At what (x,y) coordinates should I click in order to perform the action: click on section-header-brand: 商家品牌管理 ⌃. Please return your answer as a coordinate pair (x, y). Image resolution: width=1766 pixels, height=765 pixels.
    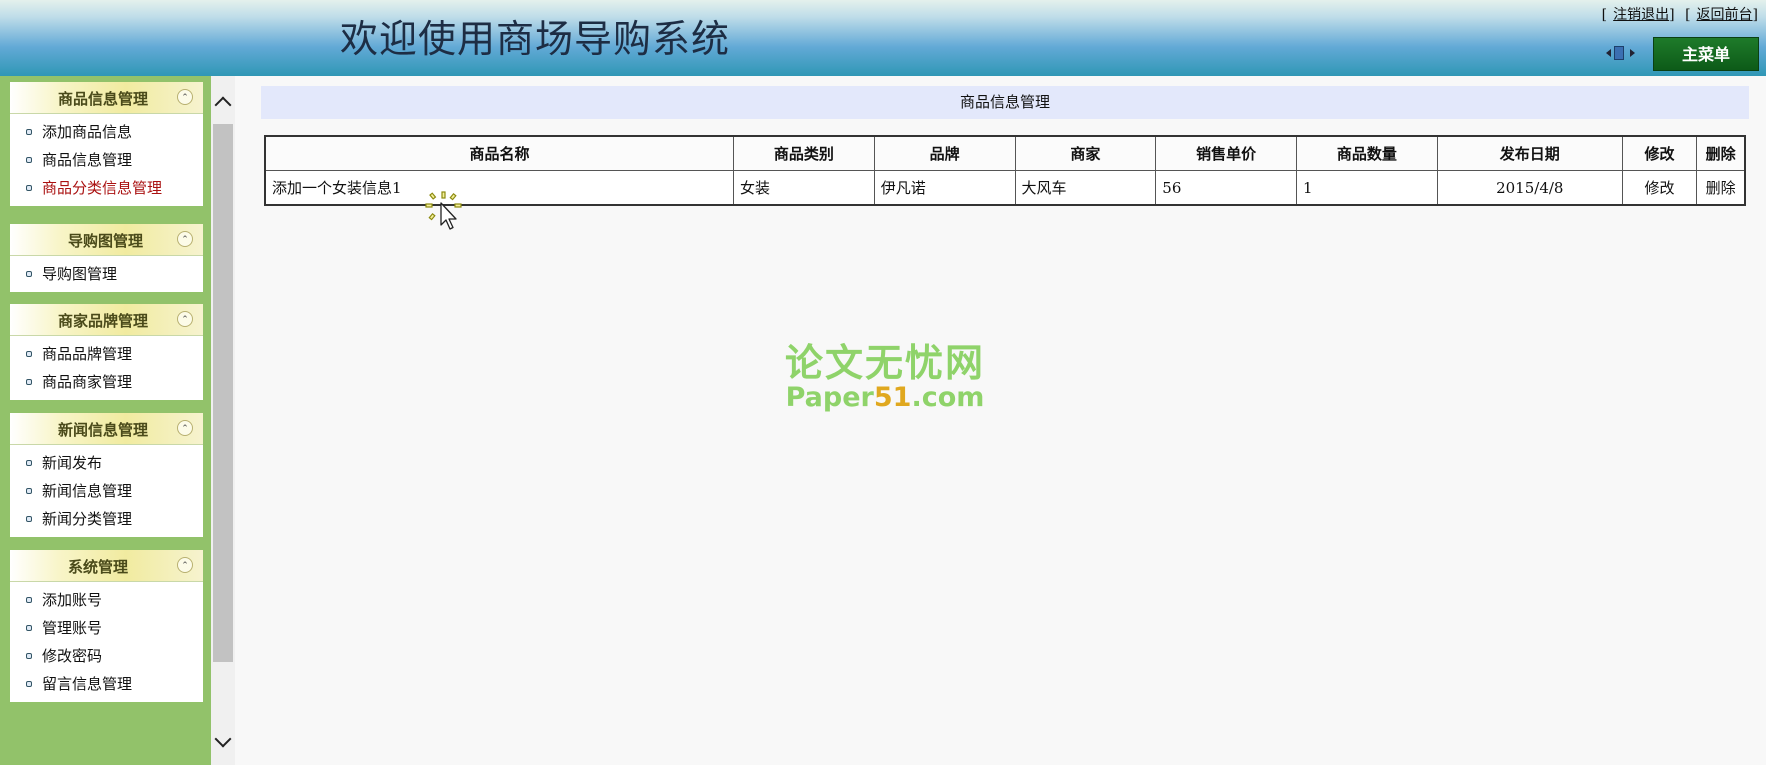
    Looking at the image, I should click on (106, 320).